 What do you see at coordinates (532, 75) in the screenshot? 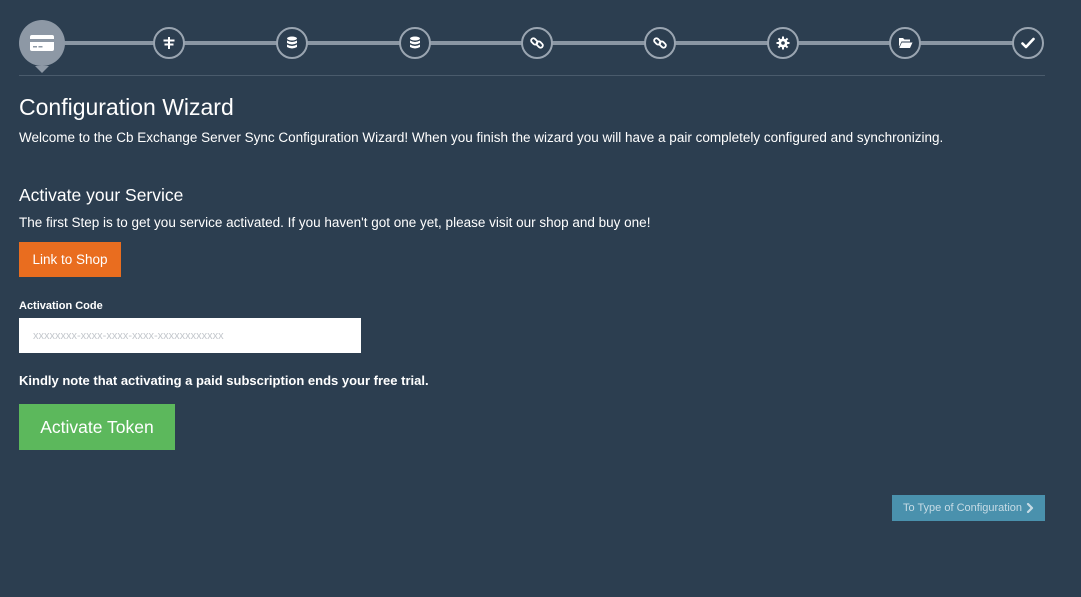
I see `stepper-divider` at bounding box center [532, 75].